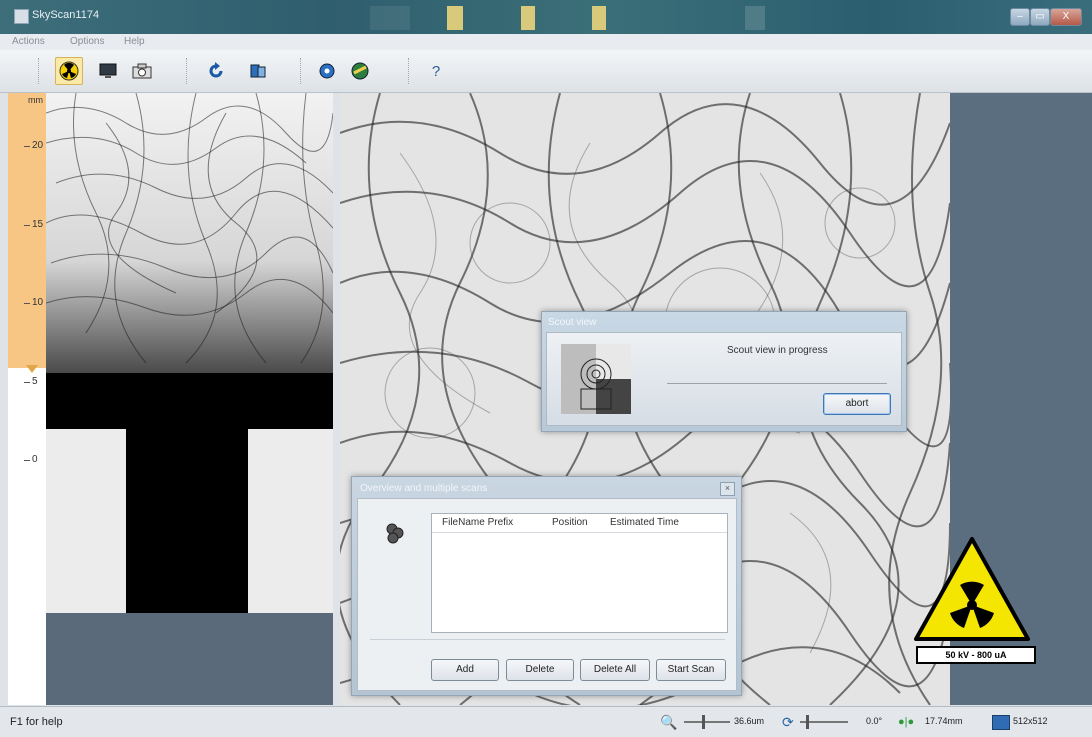 The width and height of the screenshot is (1092, 737). What do you see at coordinates (669, 722) in the screenshot?
I see `zoom-icon: 🔍` at bounding box center [669, 722].